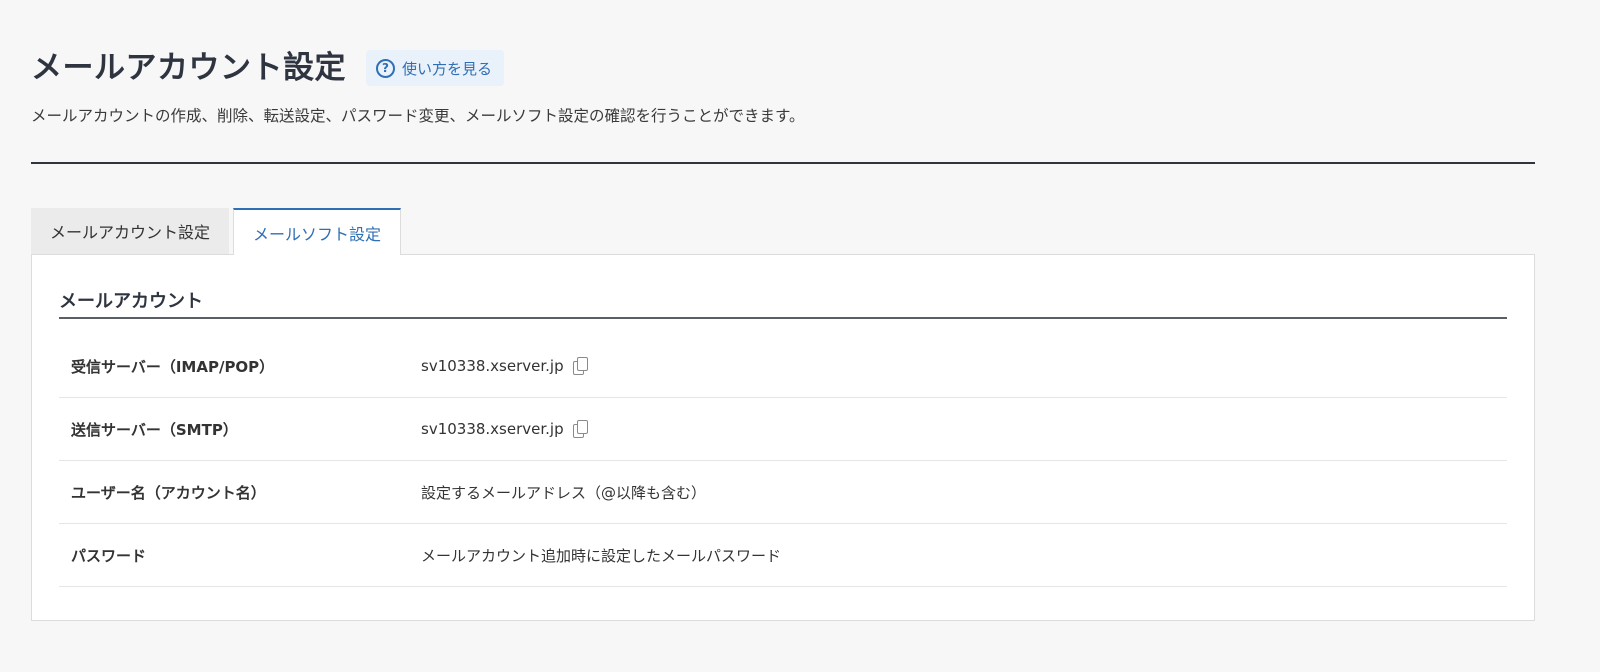  I want to click on help-link-button: ? 使い方を見る, so click(435, 68).